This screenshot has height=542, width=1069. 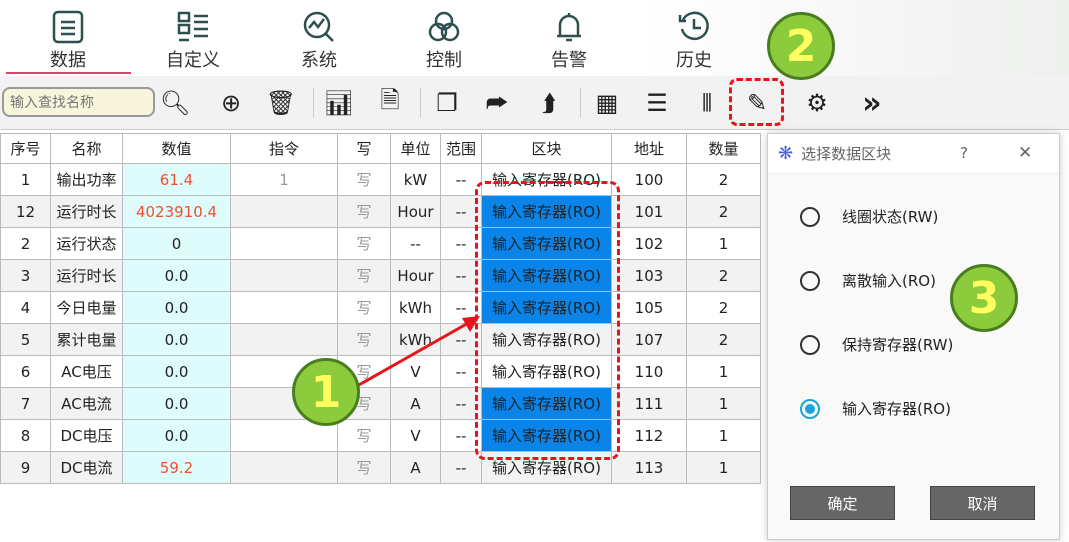 What do you see at coordinates (607, 103) in the screenshot?
I see `grid-icon: ▦` at bounding box center [607, 103].